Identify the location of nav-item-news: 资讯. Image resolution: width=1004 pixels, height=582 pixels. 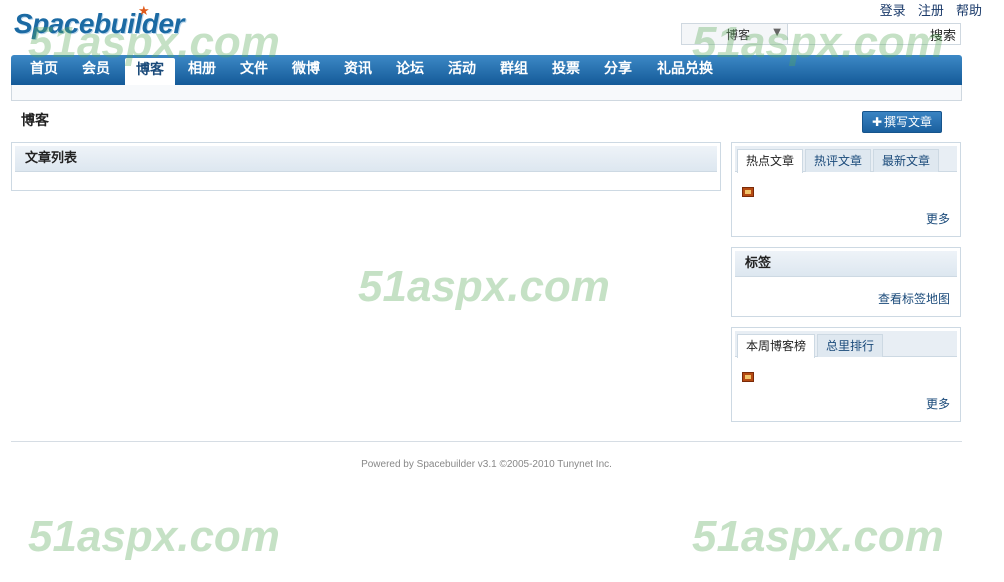
(358, 70).